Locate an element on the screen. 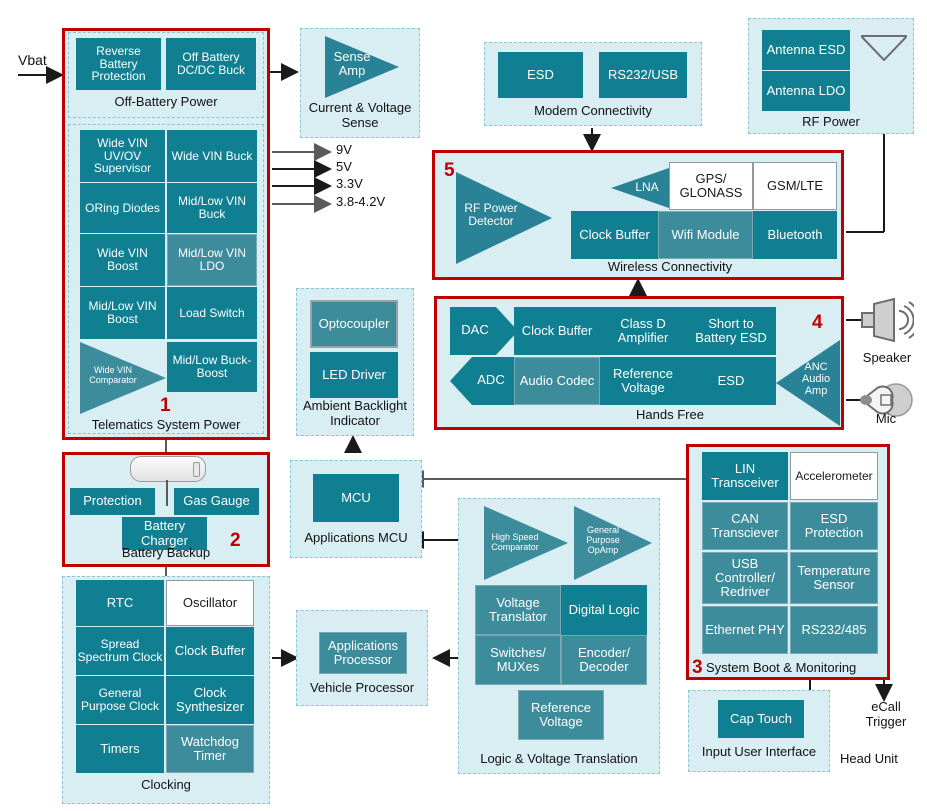 The width and height of the screenshot is (927, 811). mic-label: Mic is located at coordinates (886, 418).